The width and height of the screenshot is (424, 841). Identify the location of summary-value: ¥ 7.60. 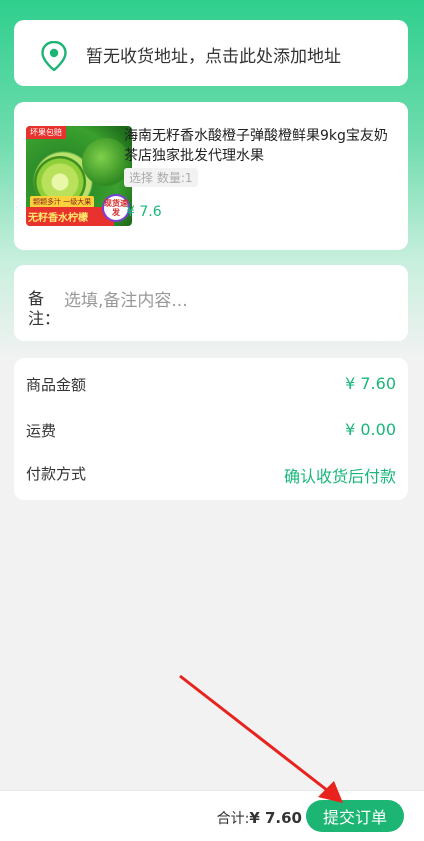
(370, 383).